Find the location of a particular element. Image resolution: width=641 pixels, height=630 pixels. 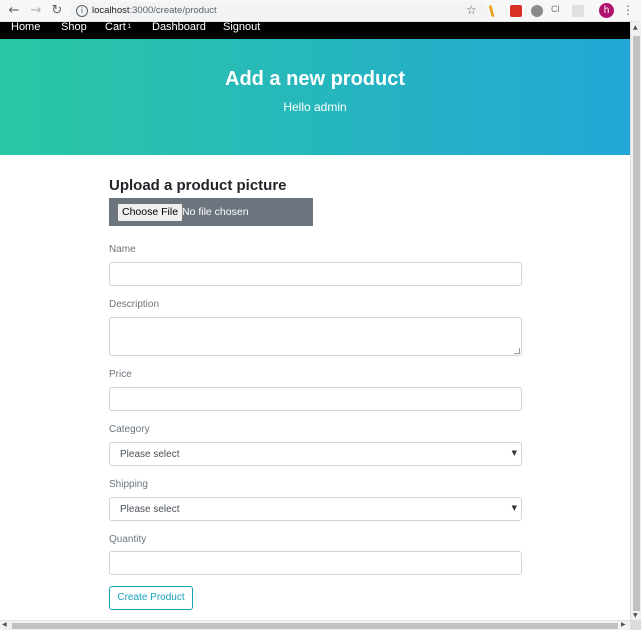

description-textarea is located at coordinates (315, 336).